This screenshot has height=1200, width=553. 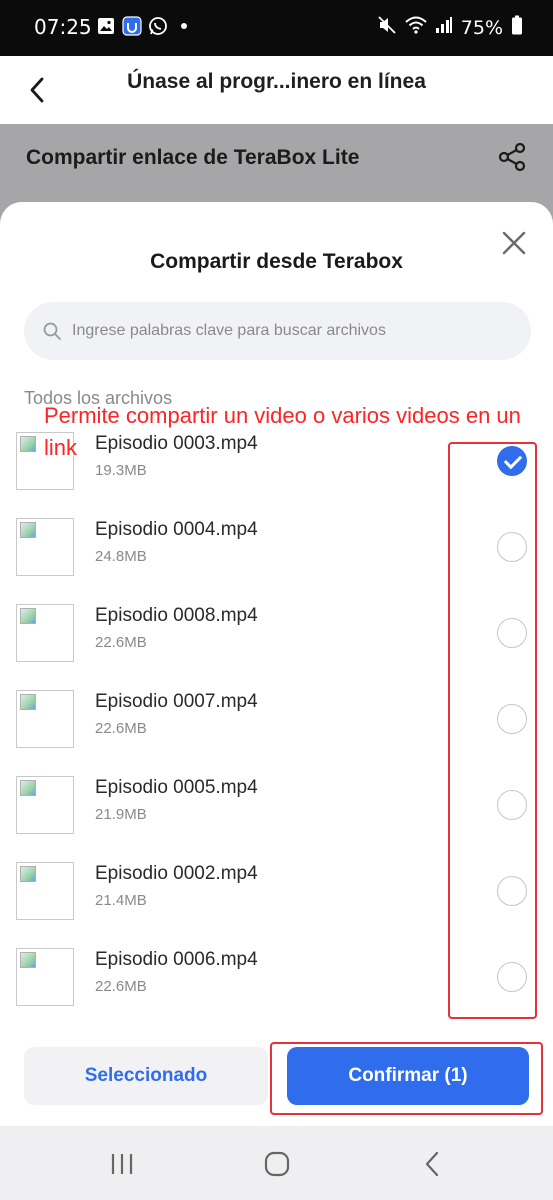 What do you see at coordinates (52, 331) in the screenshot?
I see `search-icon` at bounding box center [52, 331].